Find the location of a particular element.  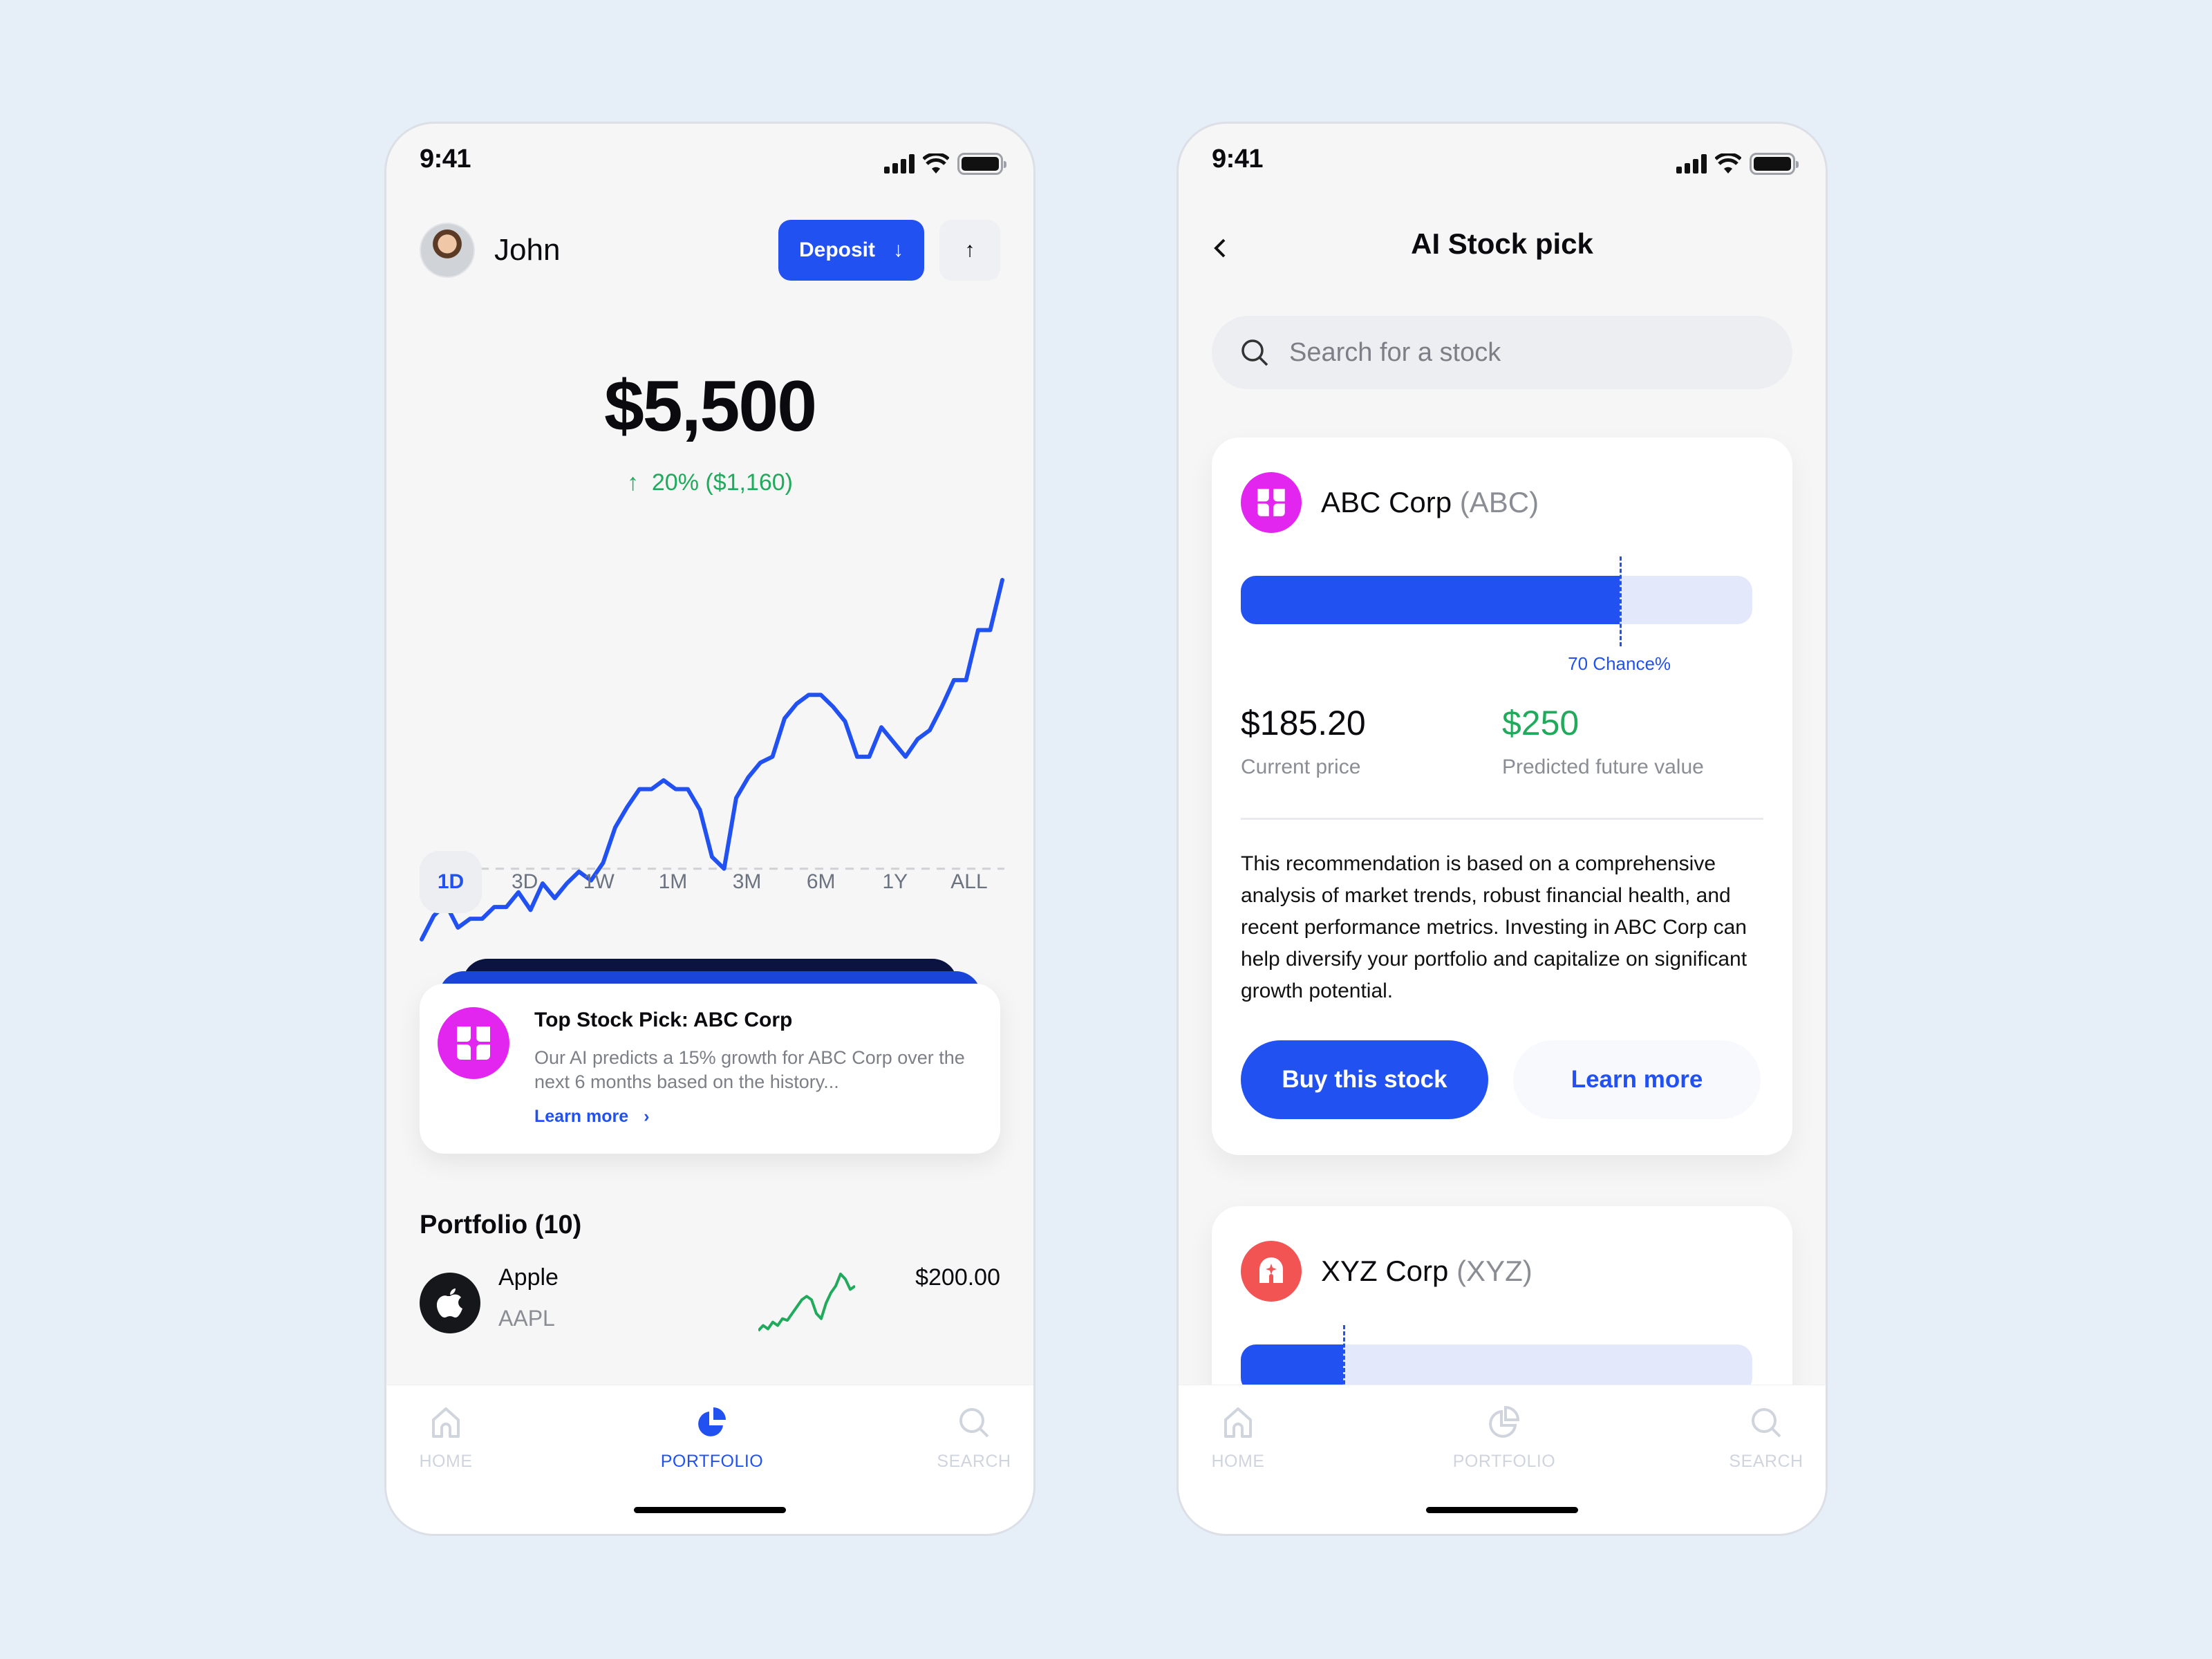

withdraw-button: ↑ is located at coordinates (969, 250).